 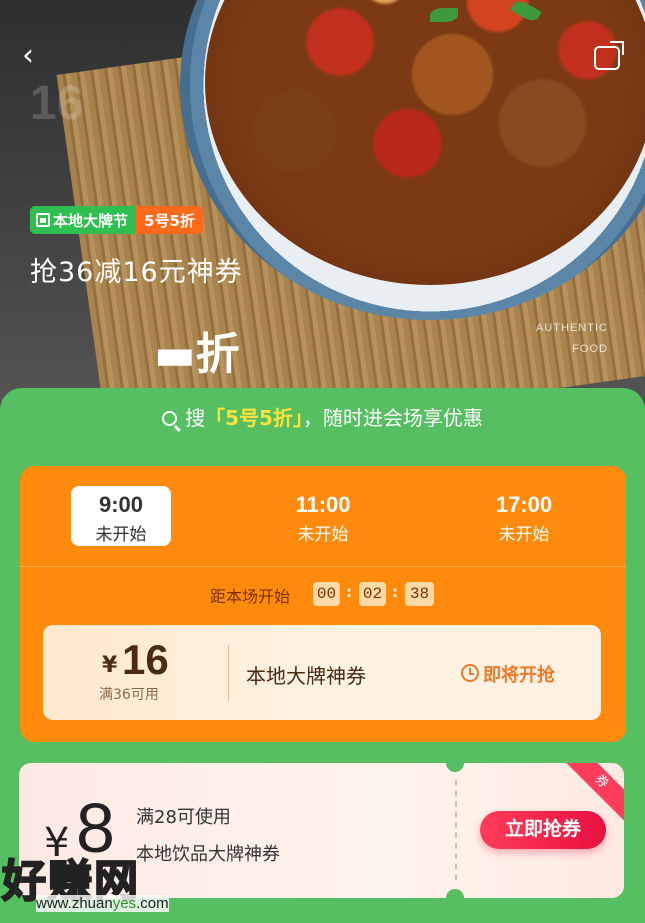 What do you see at coordinates (306, 676) in the screenshot?
I see `coupon-name: 本地大牌神券` at bounding box center [306, 676].